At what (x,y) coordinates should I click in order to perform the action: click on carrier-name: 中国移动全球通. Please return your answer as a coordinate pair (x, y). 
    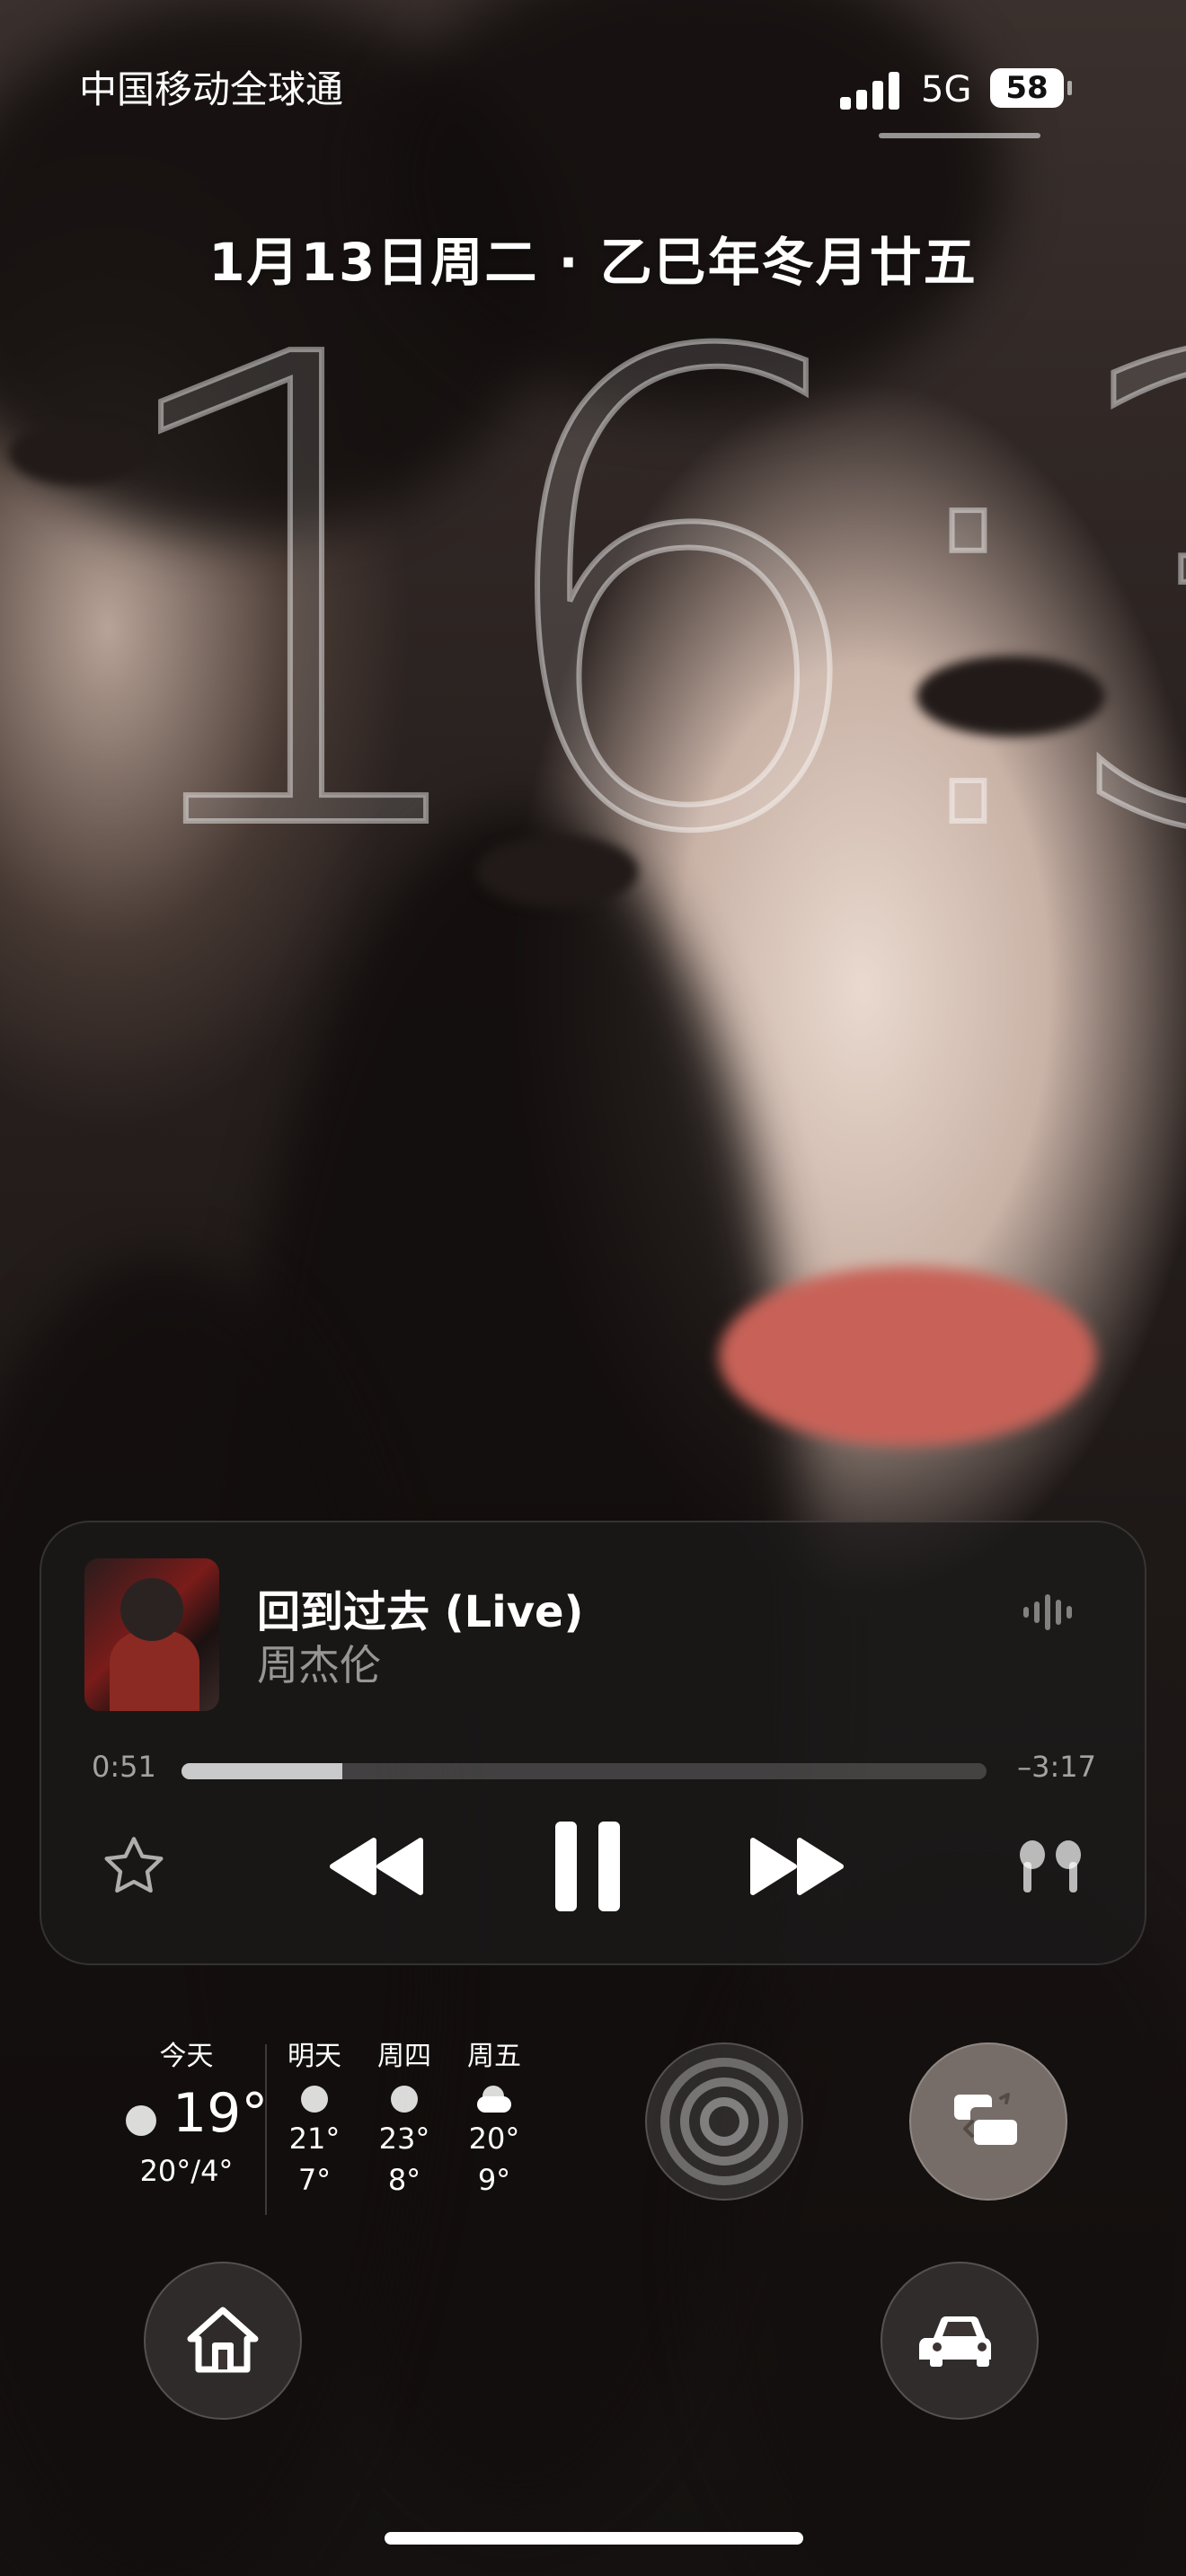
    Looking at the image, I should click on (211, 89).